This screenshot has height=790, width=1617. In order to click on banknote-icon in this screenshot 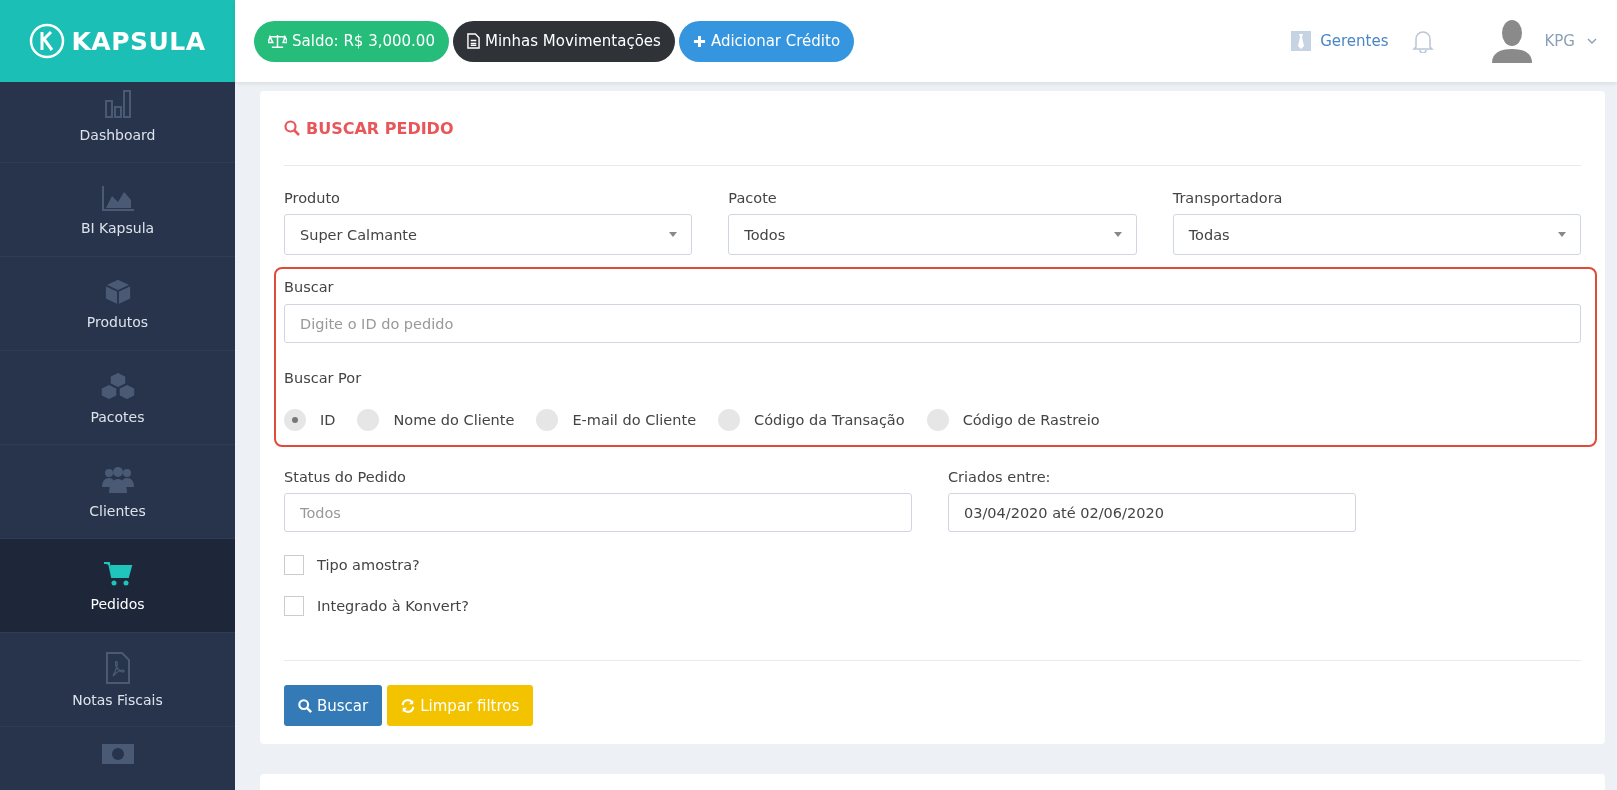, I will do `click(117, 754)`.